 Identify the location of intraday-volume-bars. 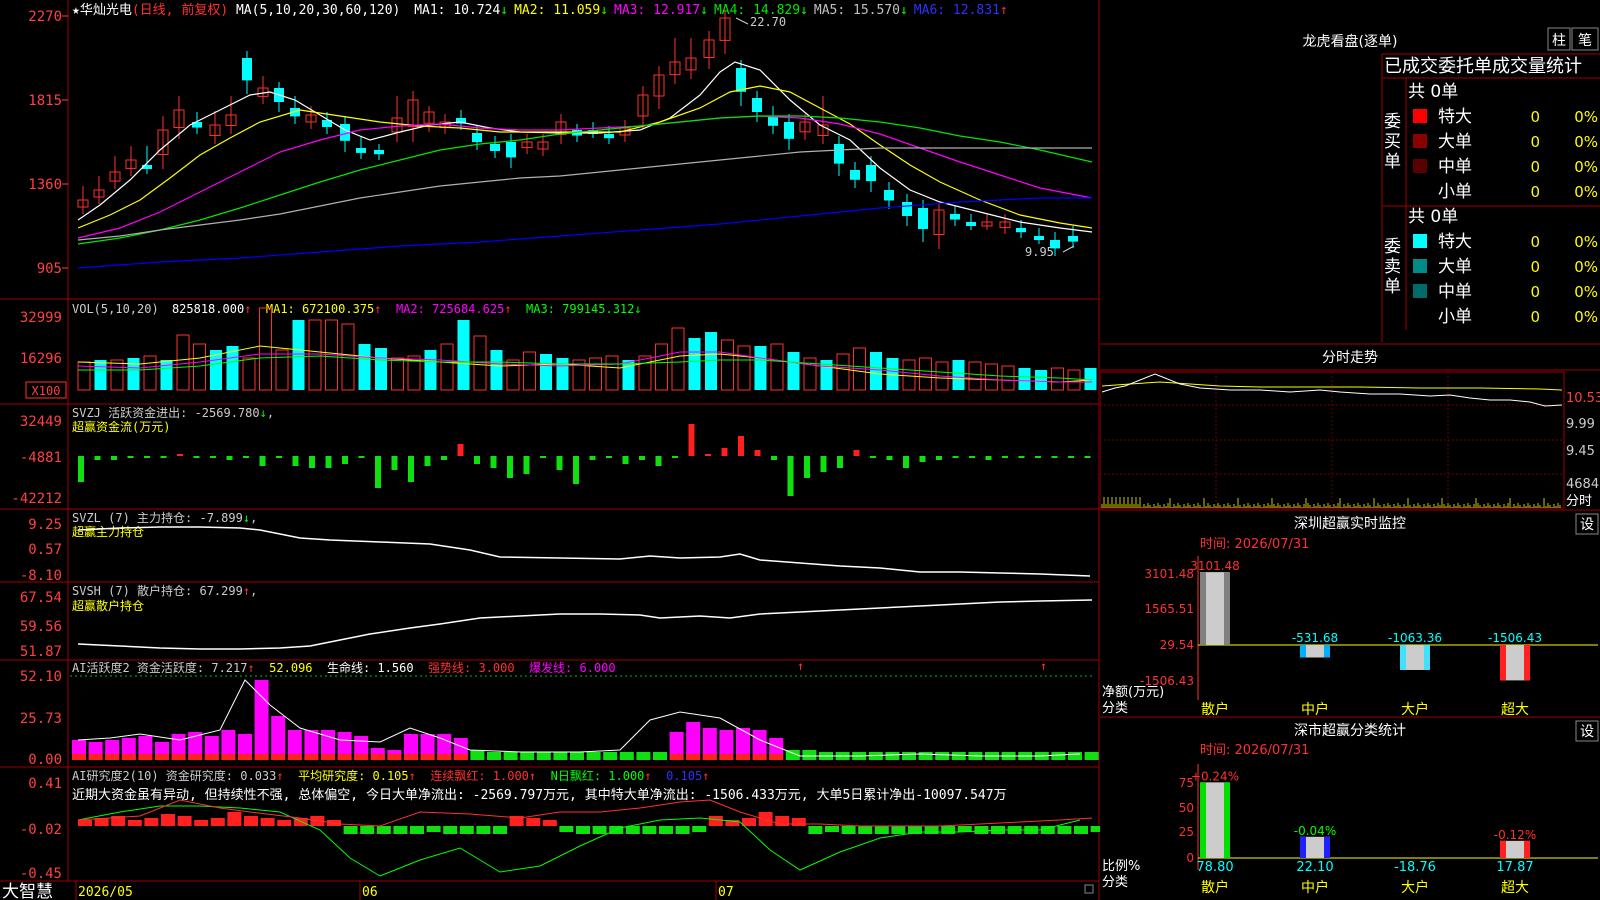
(1331, 502).